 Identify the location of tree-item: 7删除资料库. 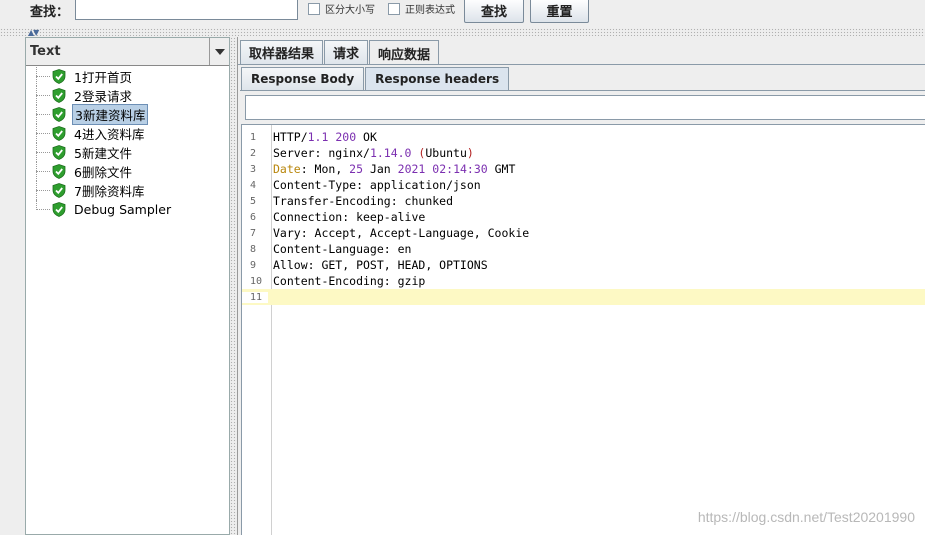
(127, 190).